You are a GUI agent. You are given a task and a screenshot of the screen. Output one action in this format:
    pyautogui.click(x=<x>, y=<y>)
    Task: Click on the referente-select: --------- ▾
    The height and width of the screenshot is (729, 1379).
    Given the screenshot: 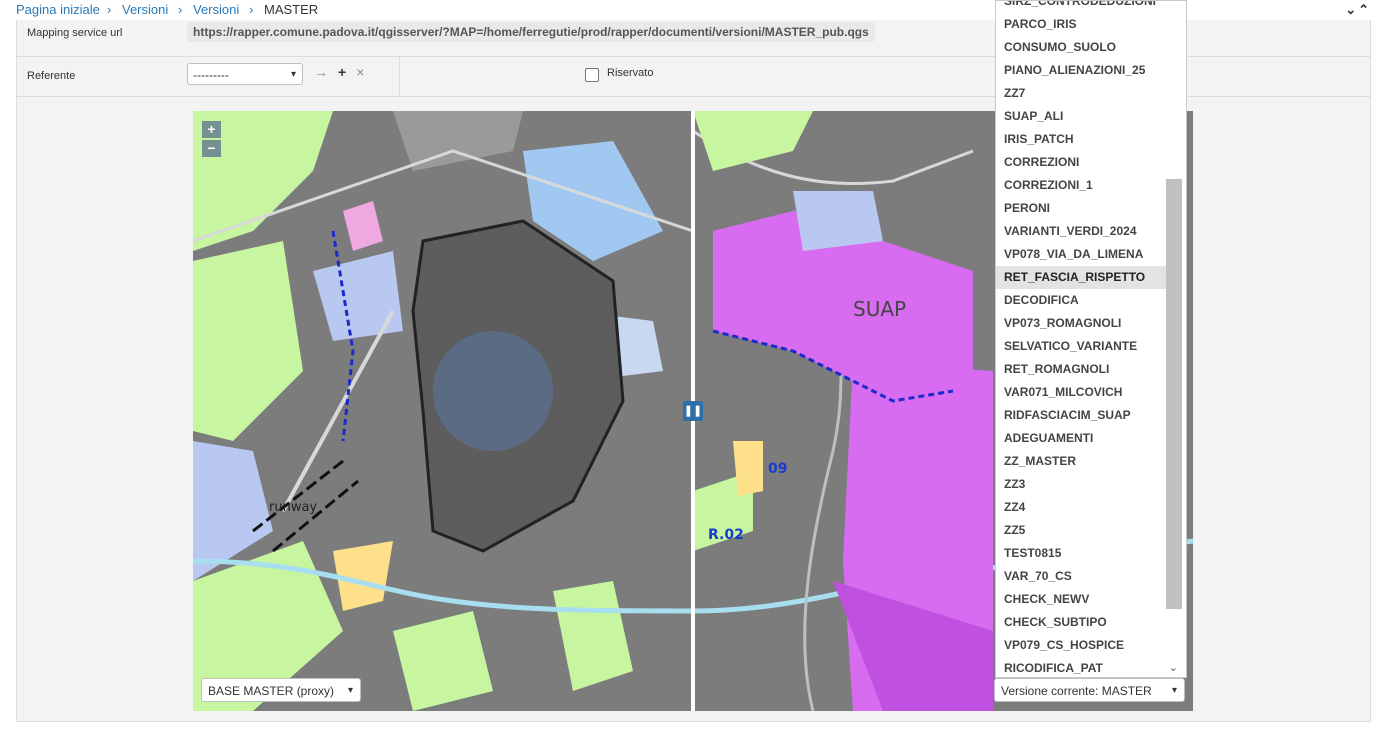 What is the action you would take?
    pyautogui.click(x=245, y=74)
    